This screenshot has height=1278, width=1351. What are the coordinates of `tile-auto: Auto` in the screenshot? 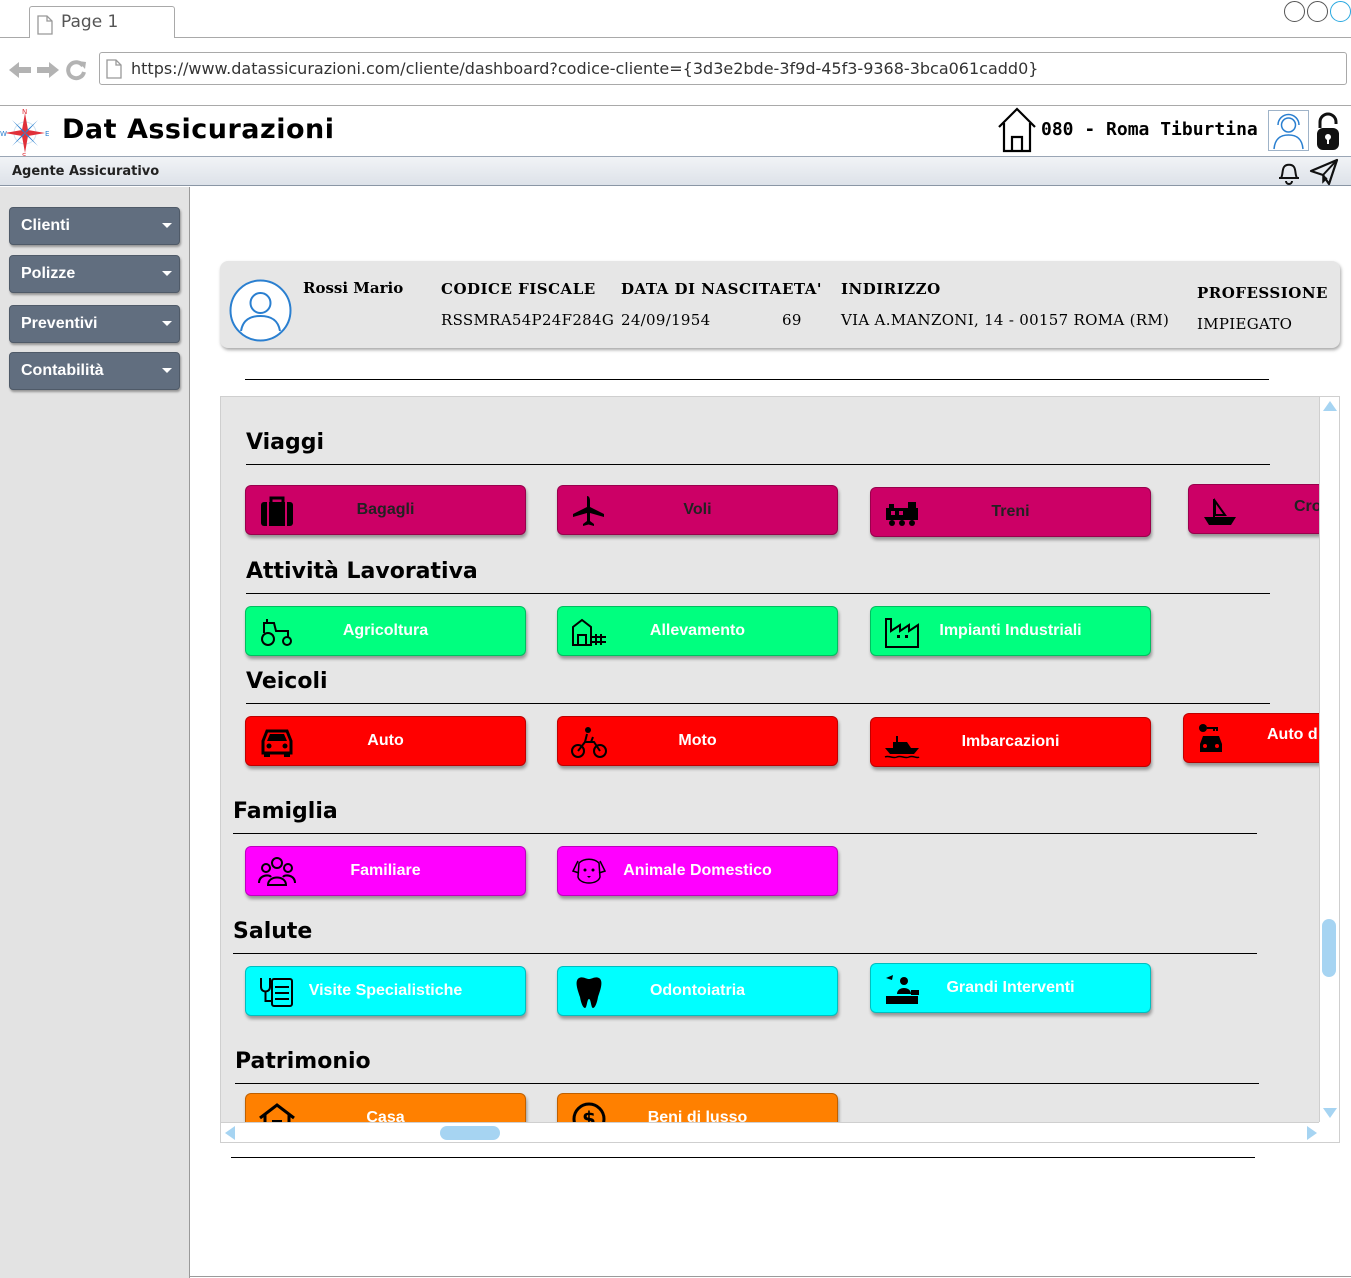 It's located at (385, 741).